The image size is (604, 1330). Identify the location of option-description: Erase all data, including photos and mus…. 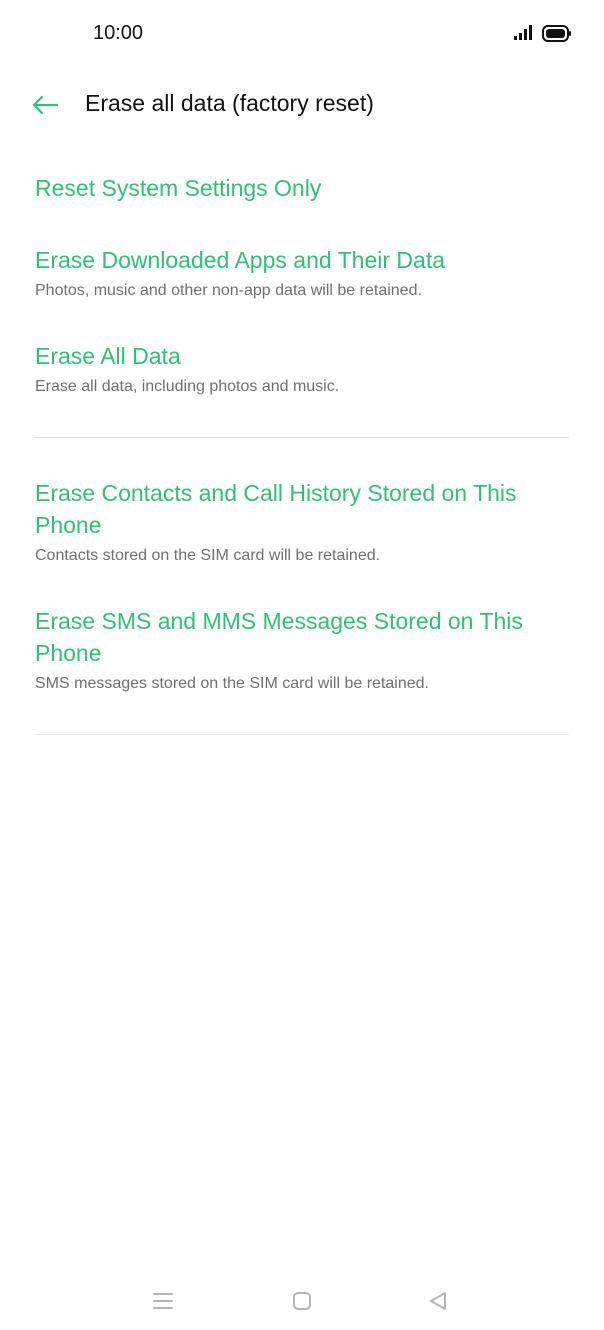
(187, 386).